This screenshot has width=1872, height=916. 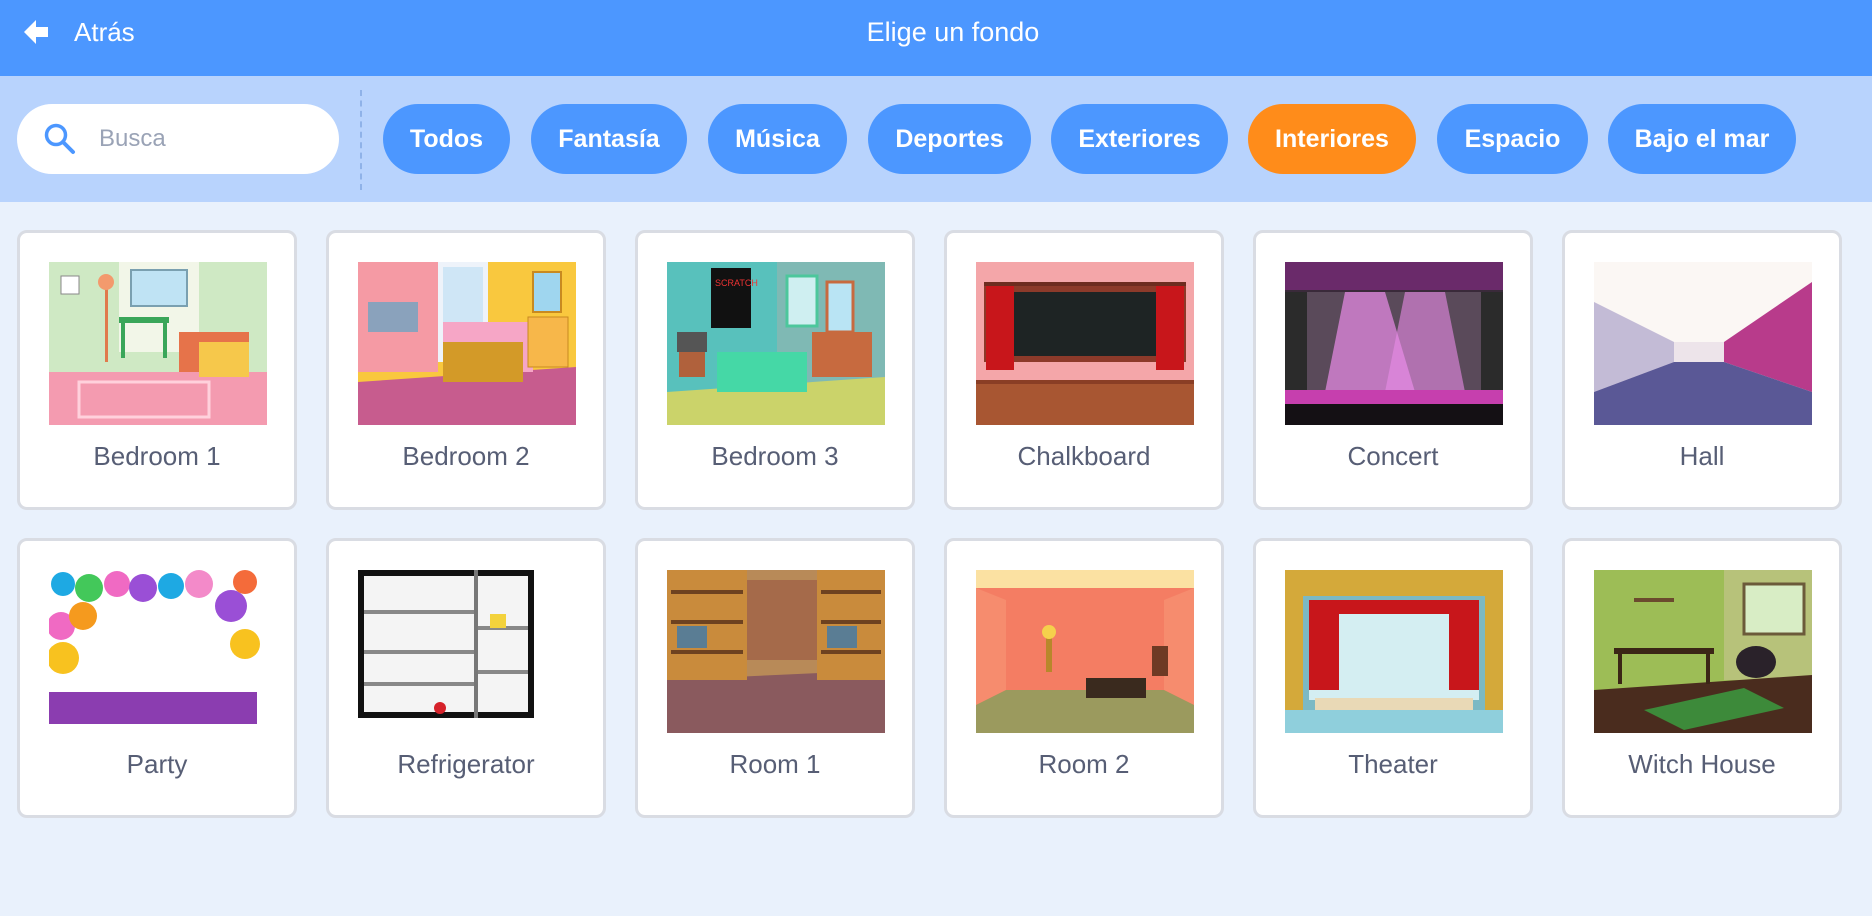 What do you see at coordinates (777, 139) in the screenshot?
I see `tag-musica: Música` at bounding box center [777, 139].